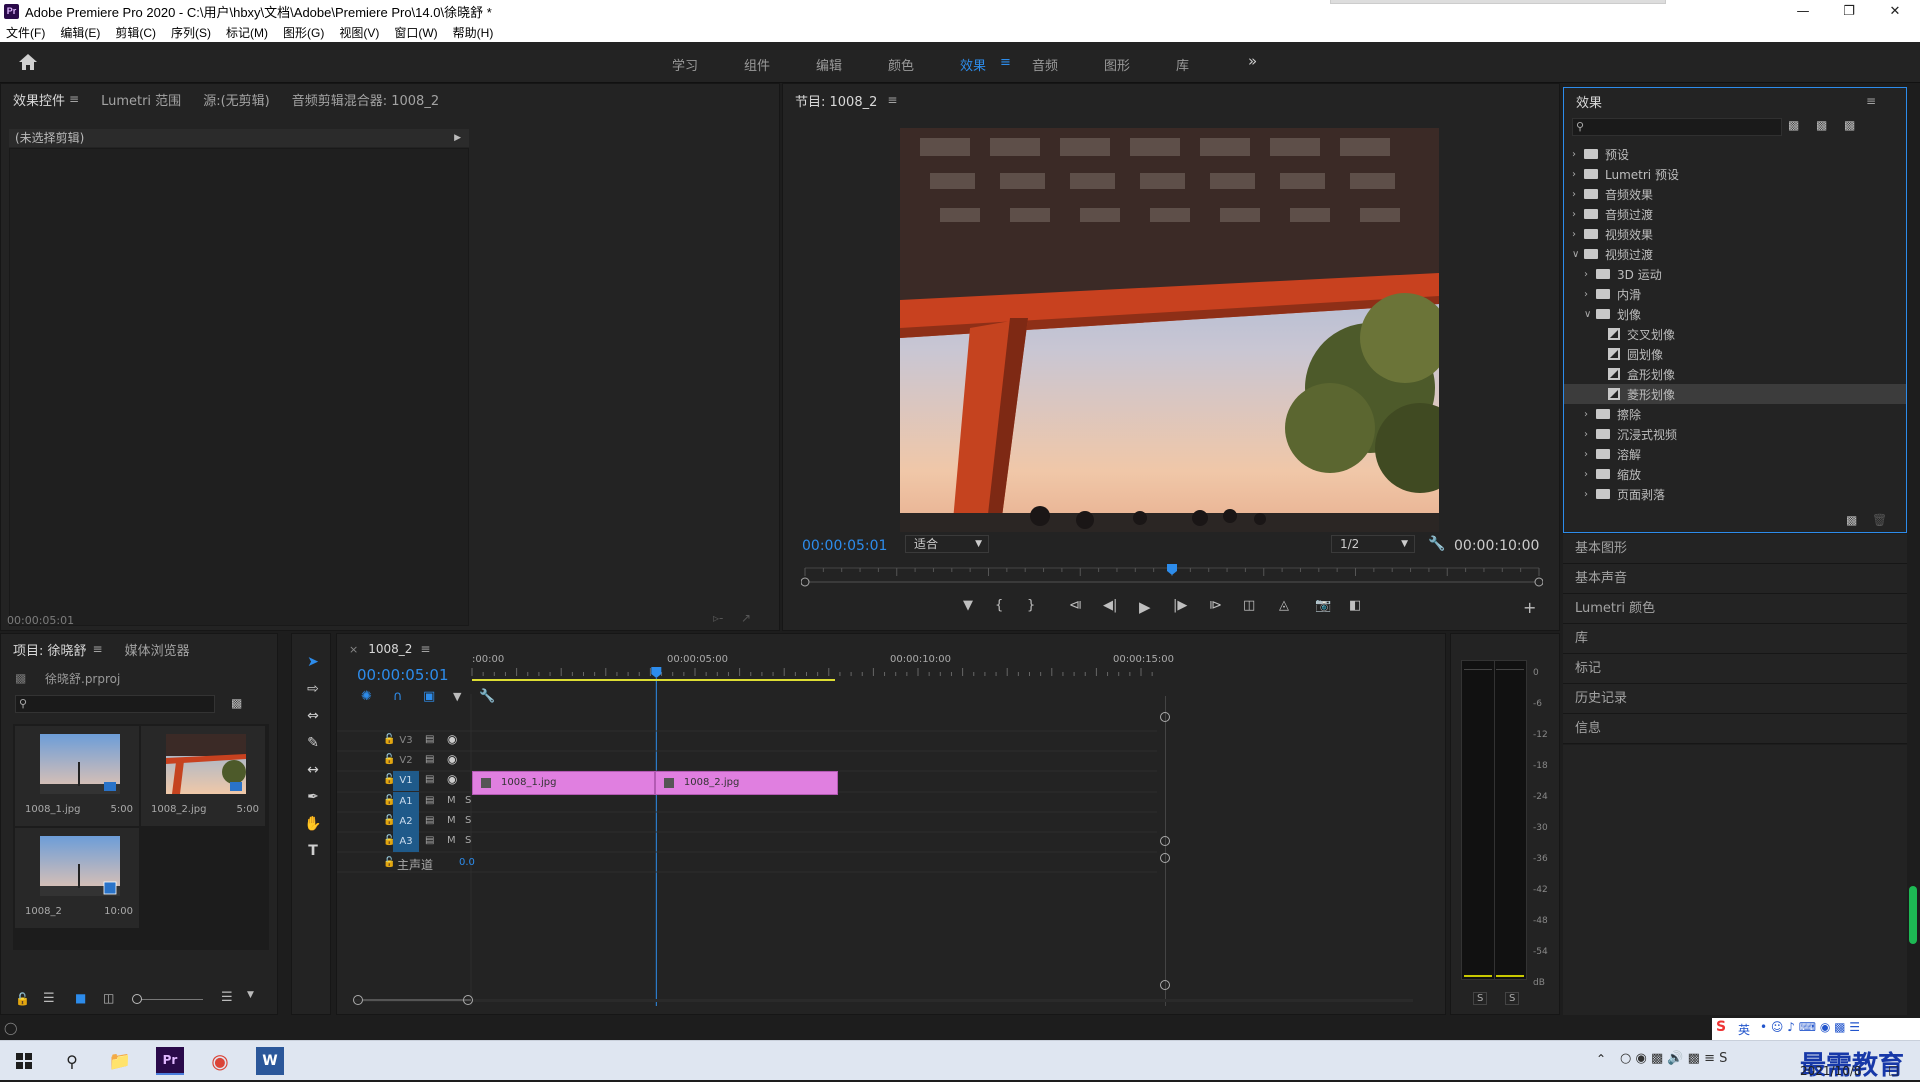 The height and width of the screenshot is (1082, 1920). Describe the element at coordinates (167, 999) in the screenshot. I see `zoom-slider` at that location.